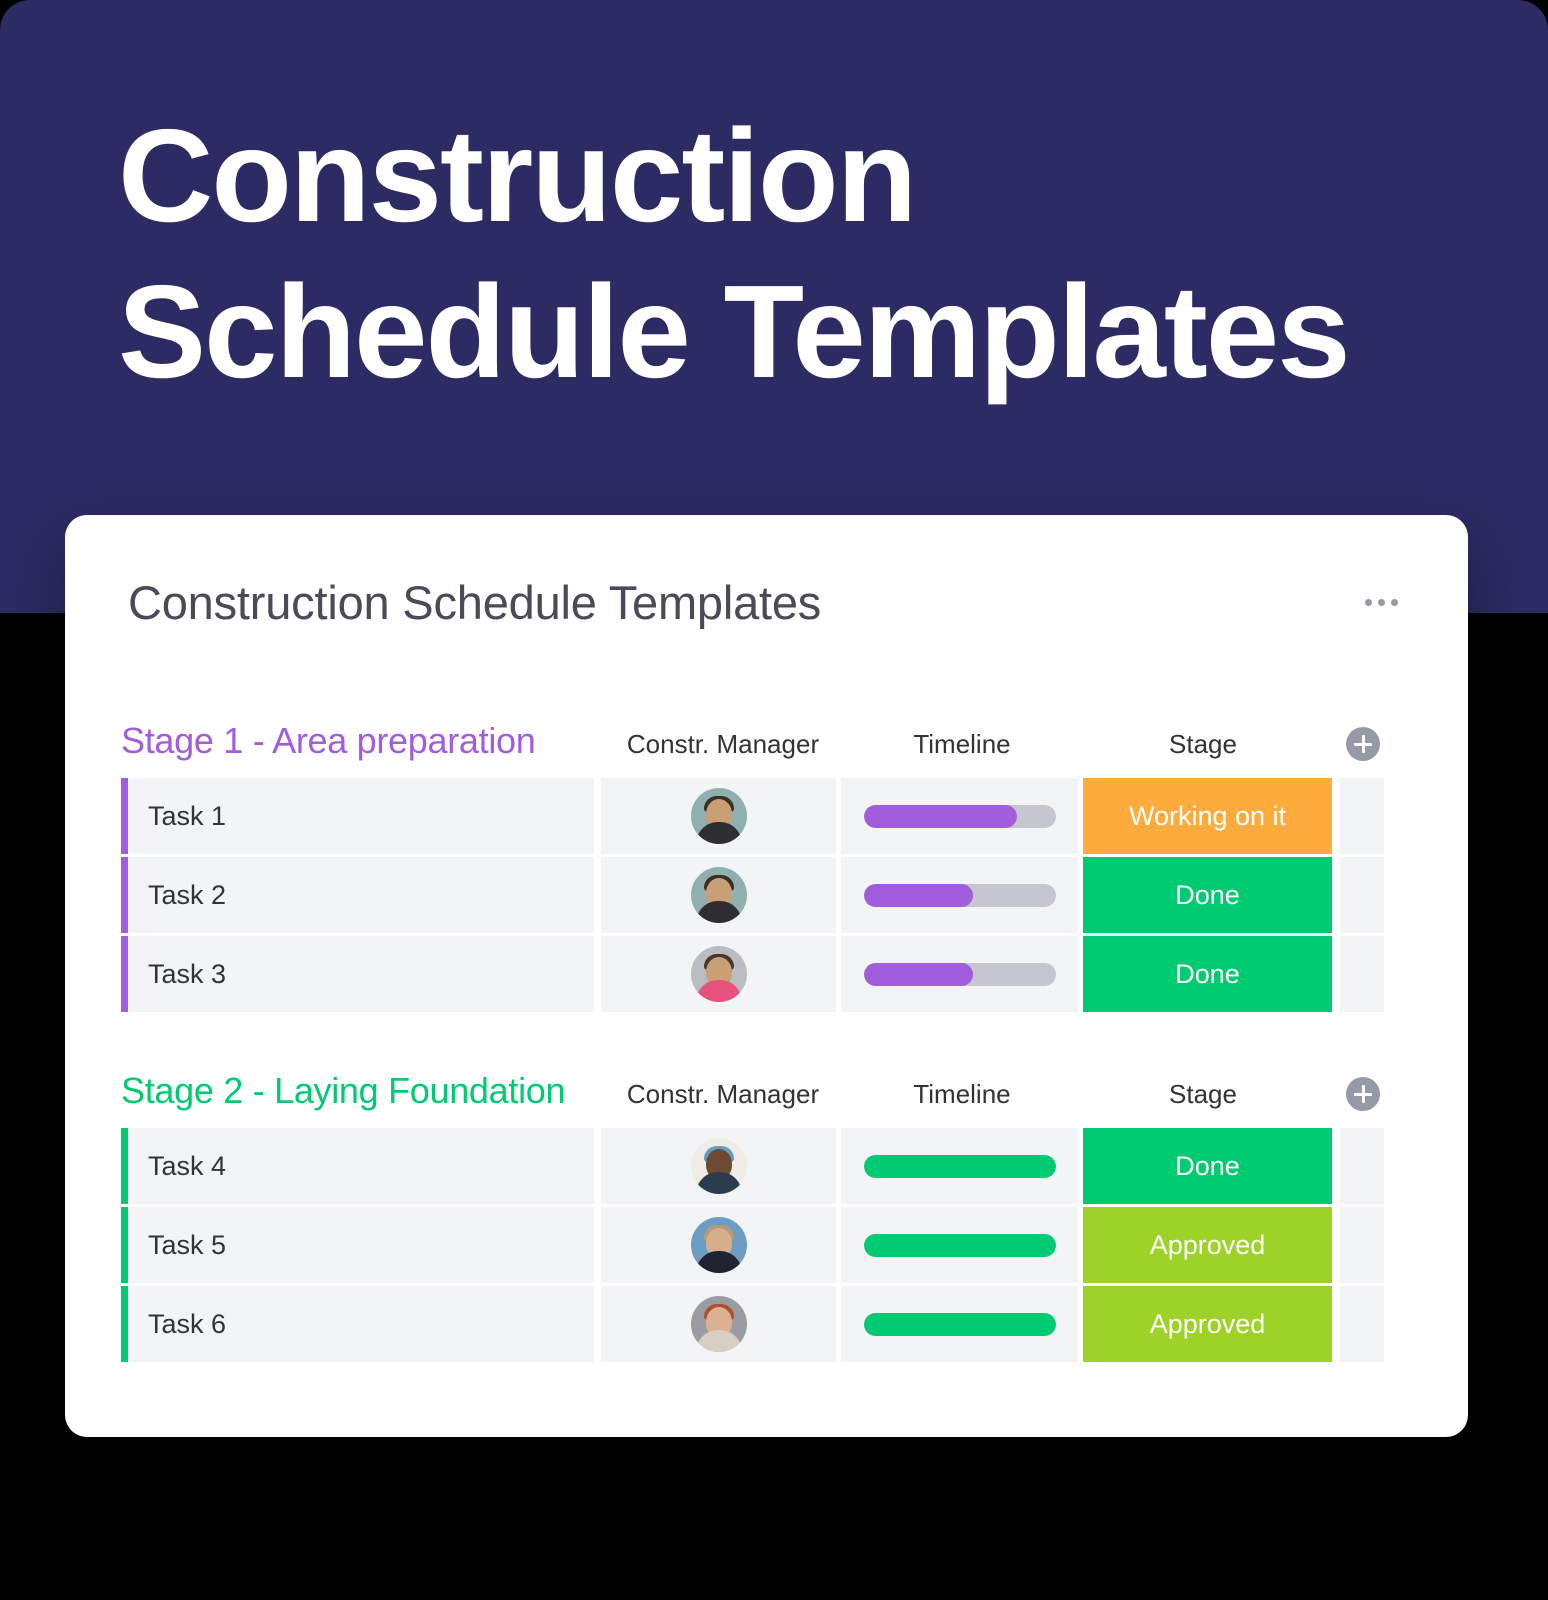 The height and width of the screenshot is (1600, 1548). I want to click on table-row: Task 3 Done, so click(766, 974).